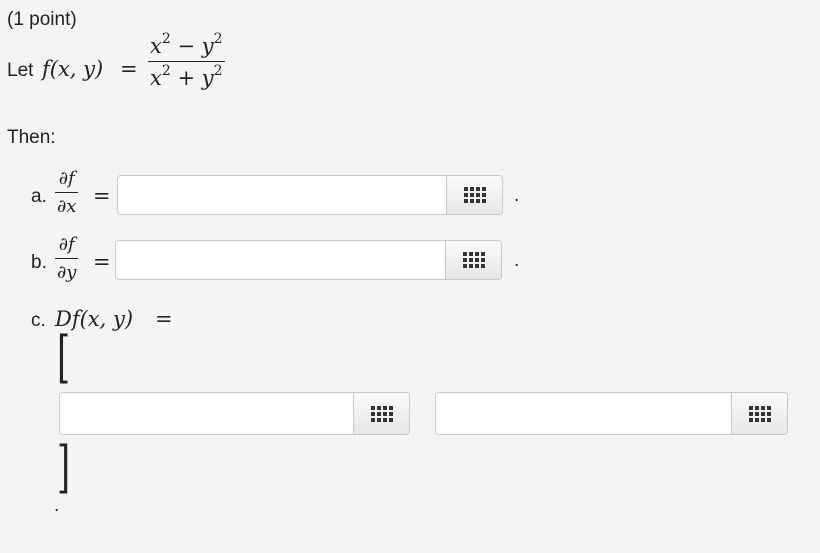 The width and height of the screenshot is (820, 553). Describe the element at coordinates (517, 260) in the screenshot. I see `part-b-period: .` at that location.